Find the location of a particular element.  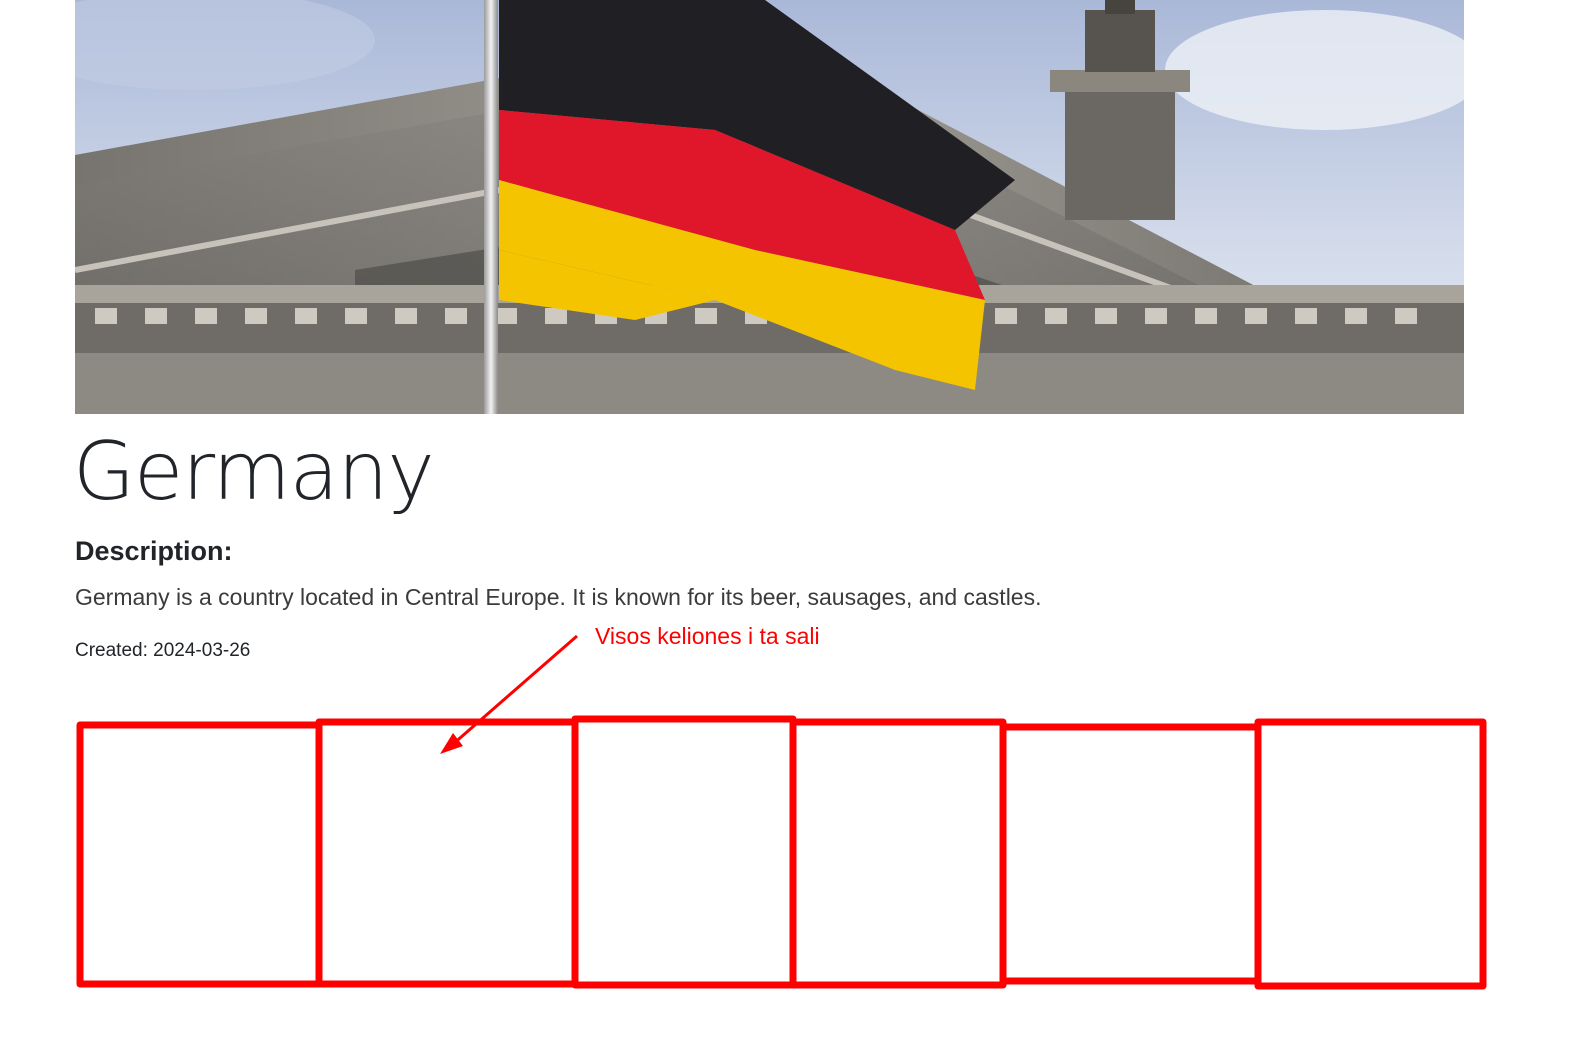

created-date: Created: 2024-03-26 is located at coordinates (163, 650).